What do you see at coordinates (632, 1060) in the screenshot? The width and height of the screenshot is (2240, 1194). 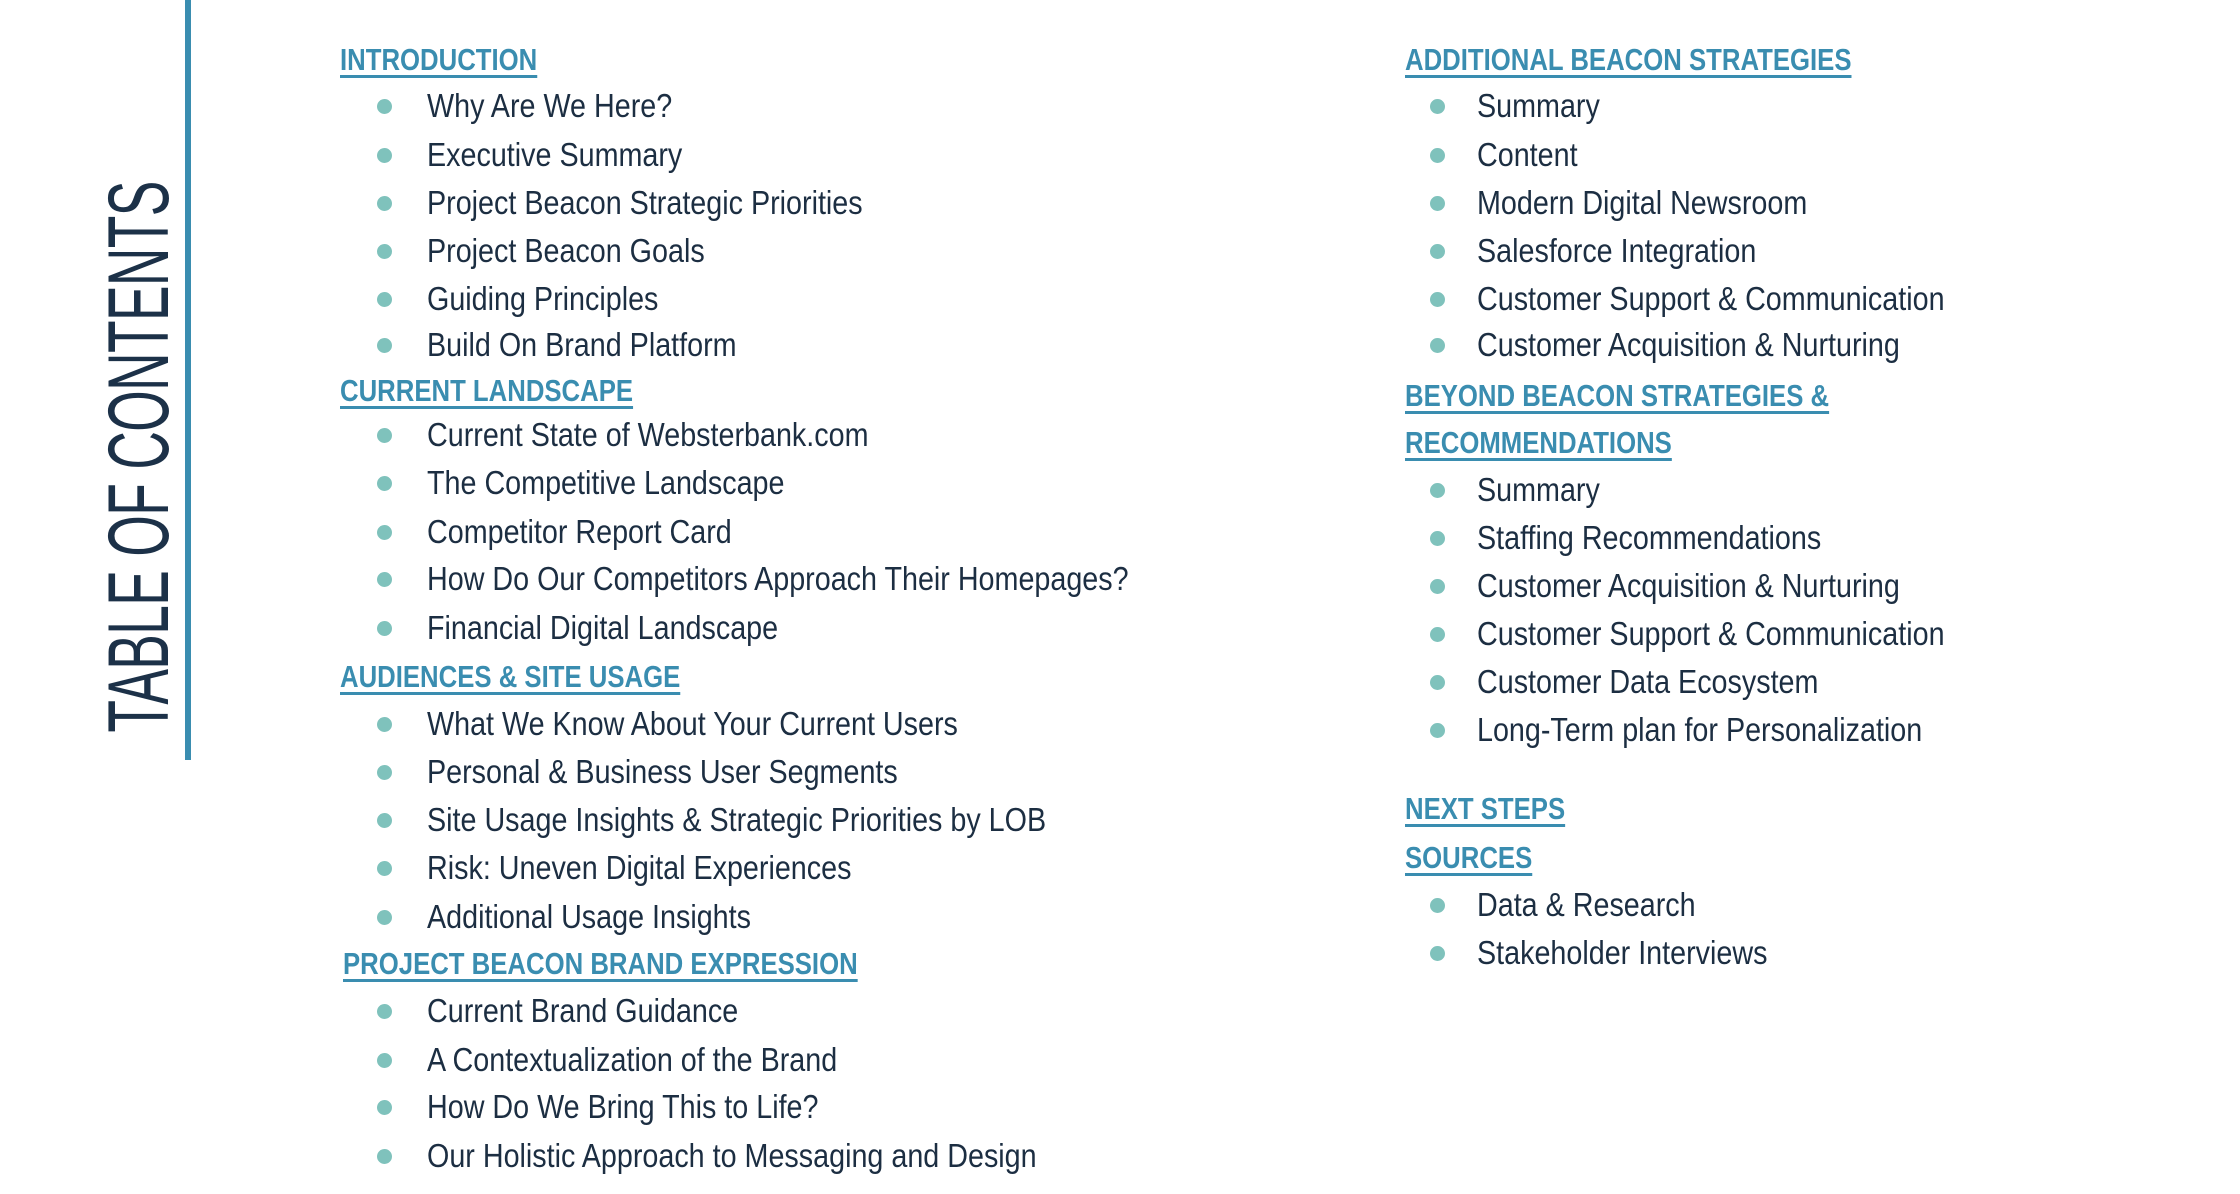 I see `list-item-label: A Contextualization of the Brand` at bounding box center [632, 1060].